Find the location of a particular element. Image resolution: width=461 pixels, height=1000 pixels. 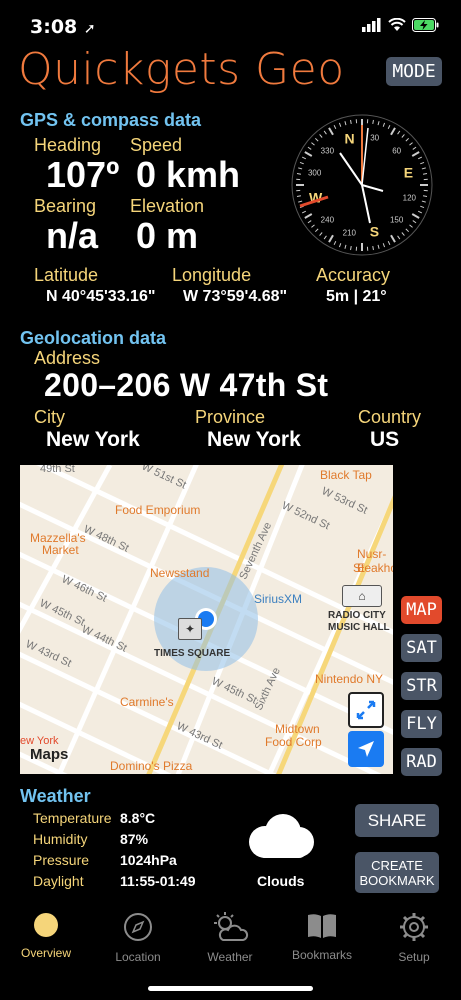

map-type-fly-button: FLY is located at coordinates (421, 724).